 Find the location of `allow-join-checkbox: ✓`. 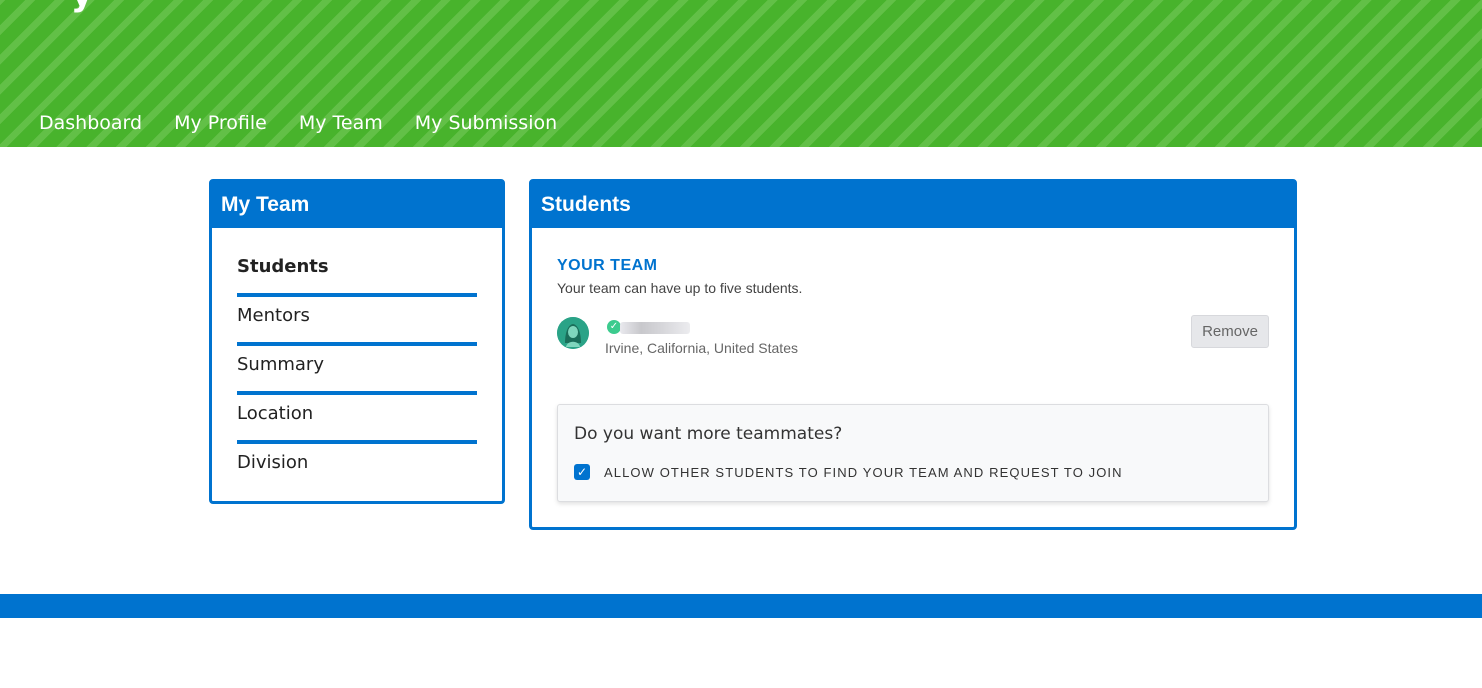

allow-join-checkbox: ✓ is located at coordinates (582, 472).